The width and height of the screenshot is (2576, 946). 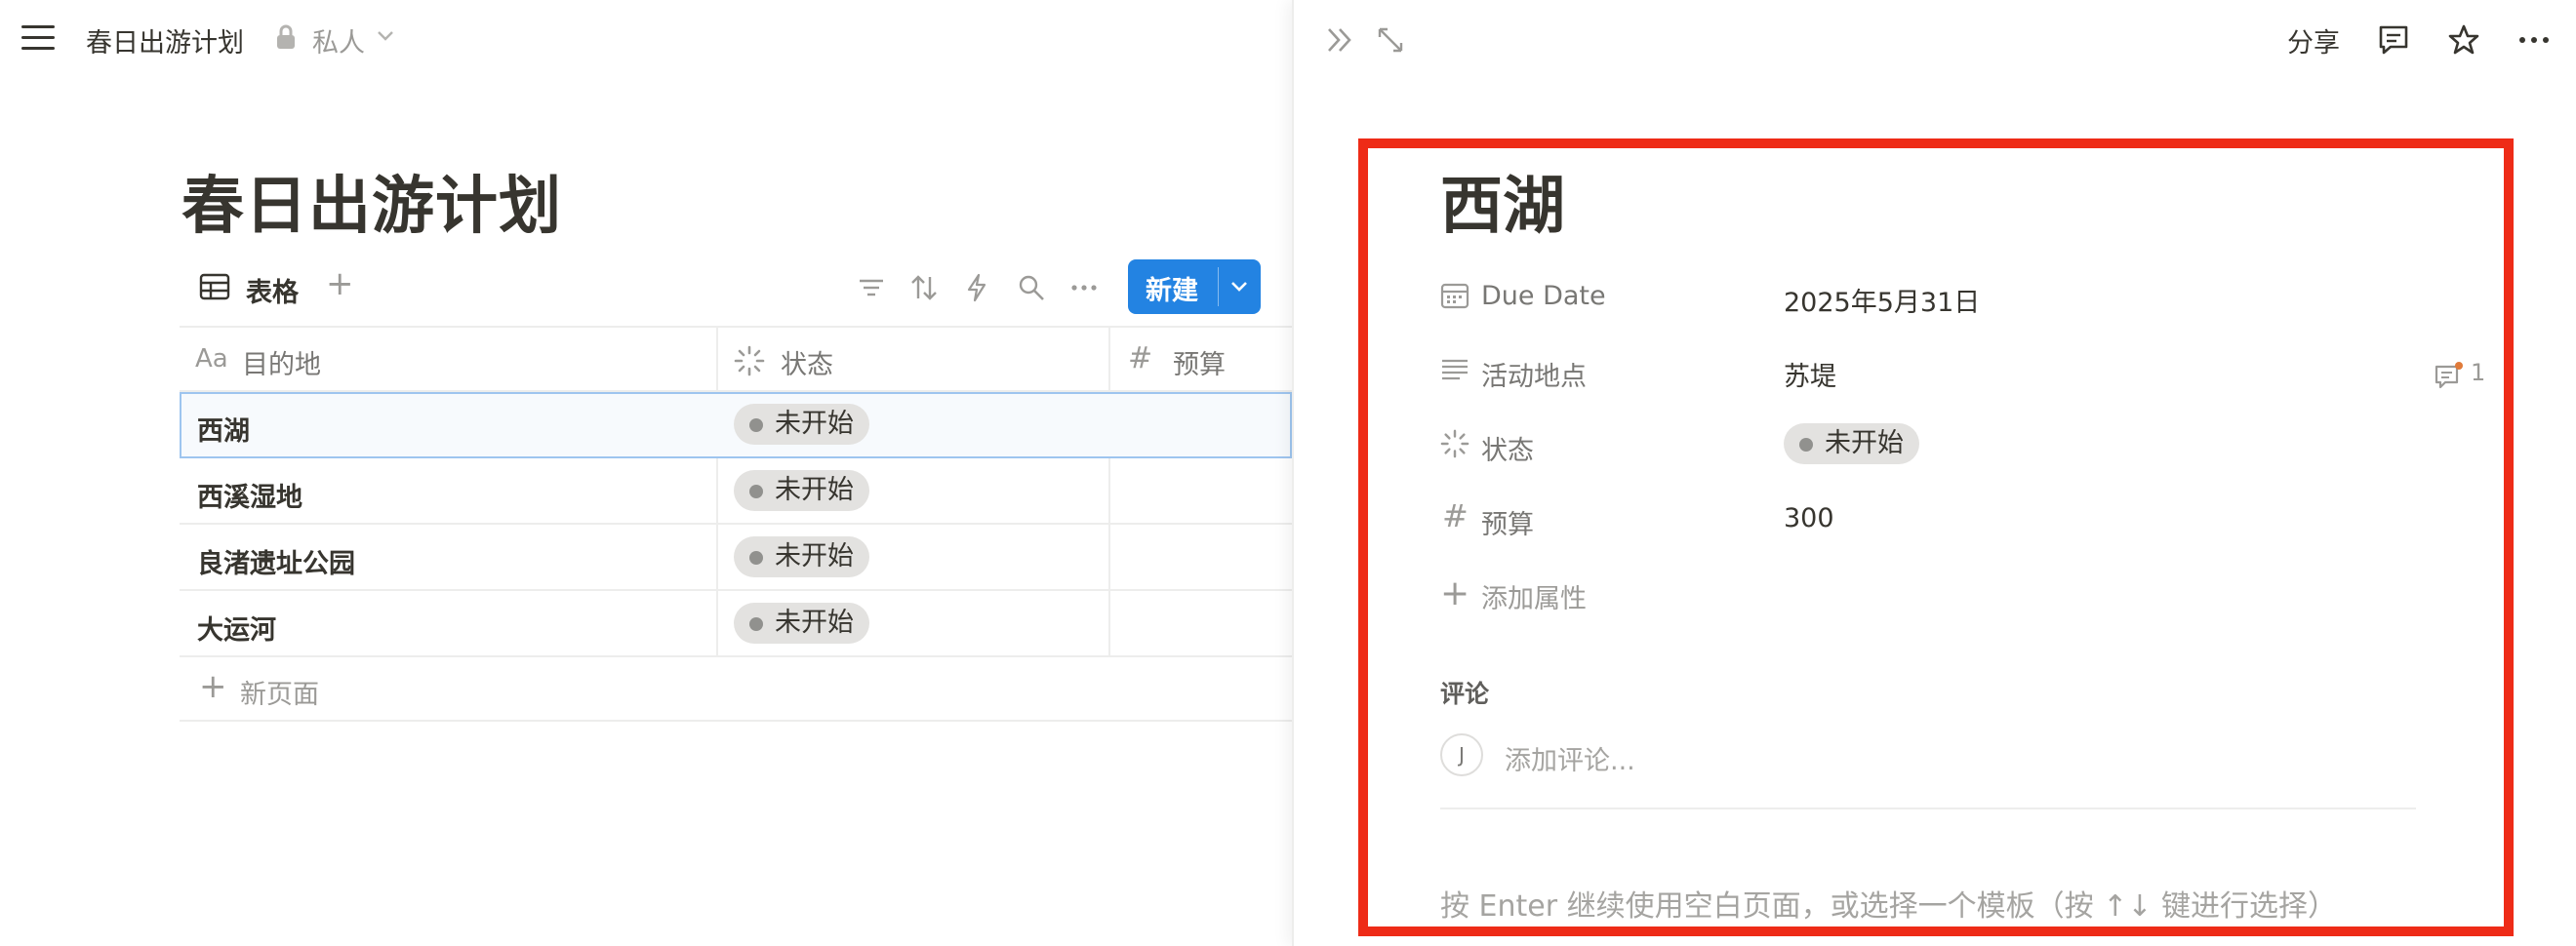 I want to click on table-row: 西湖 未开始, so click(x=736, y=425).